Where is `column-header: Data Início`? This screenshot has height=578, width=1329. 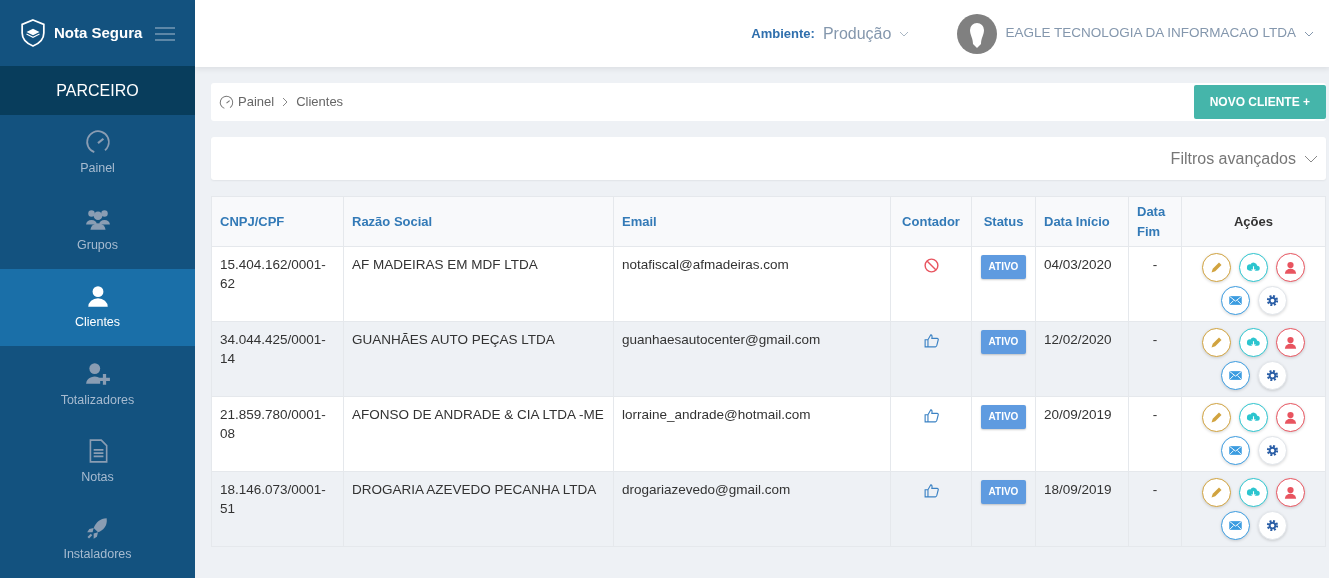 column-header: Data Início is located at coordinates (1082, 221).